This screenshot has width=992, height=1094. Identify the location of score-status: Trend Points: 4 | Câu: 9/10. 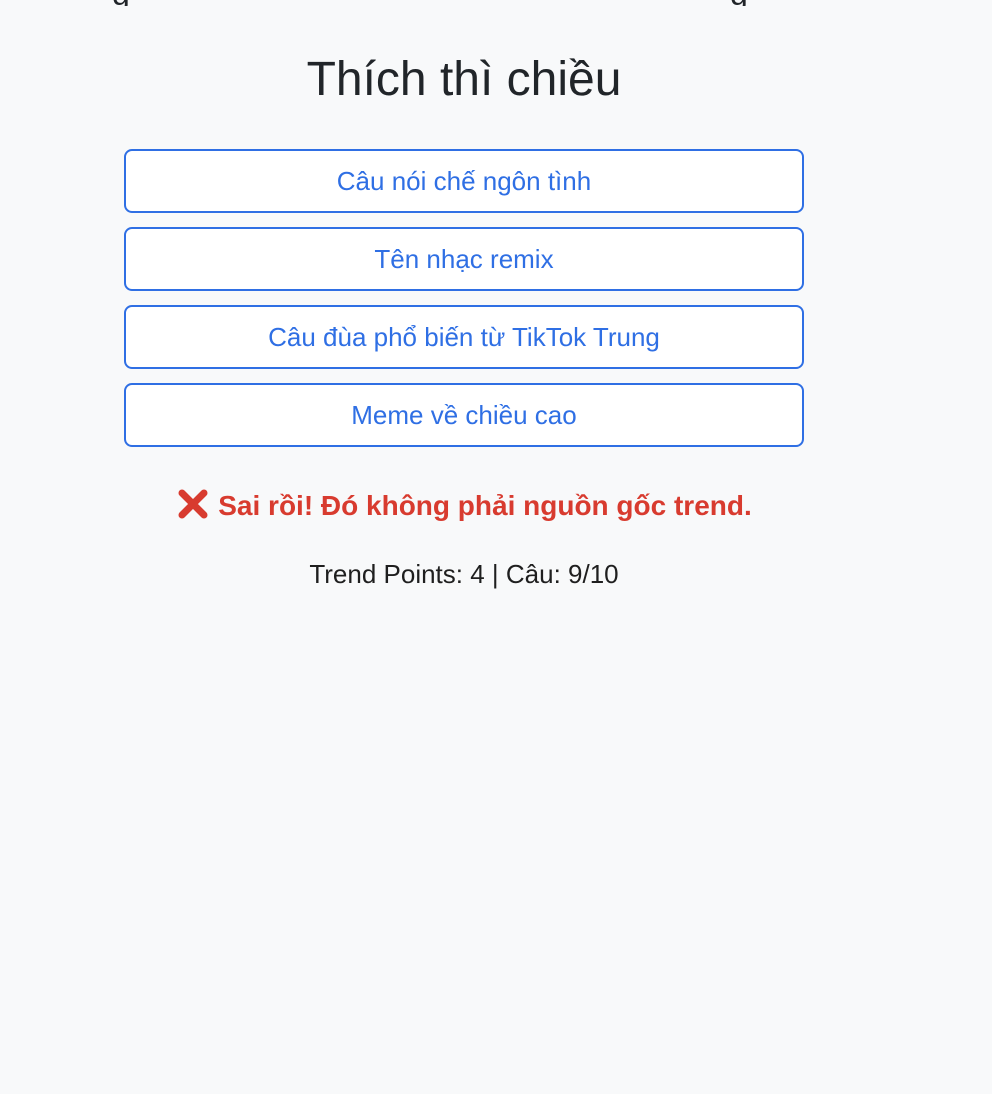
(464, 574).